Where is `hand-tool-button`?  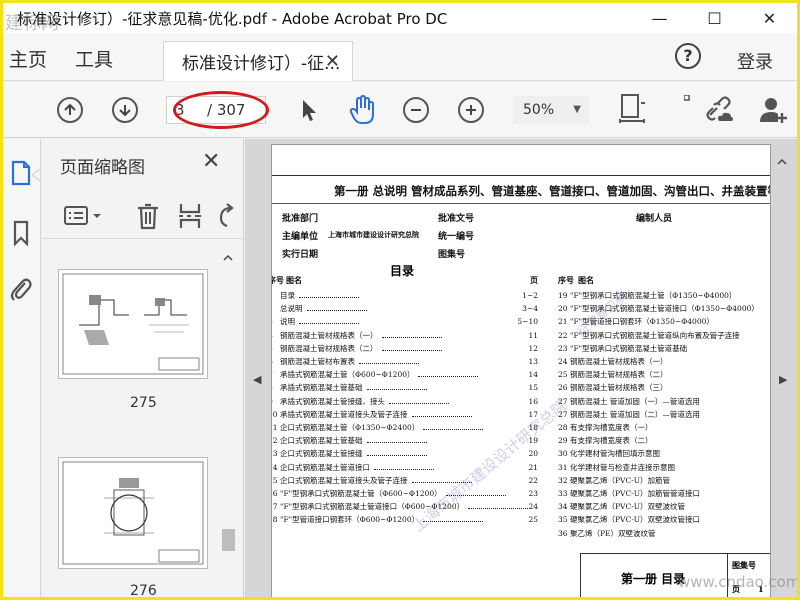
hand-tool-button is located at coordinates (362, 110).